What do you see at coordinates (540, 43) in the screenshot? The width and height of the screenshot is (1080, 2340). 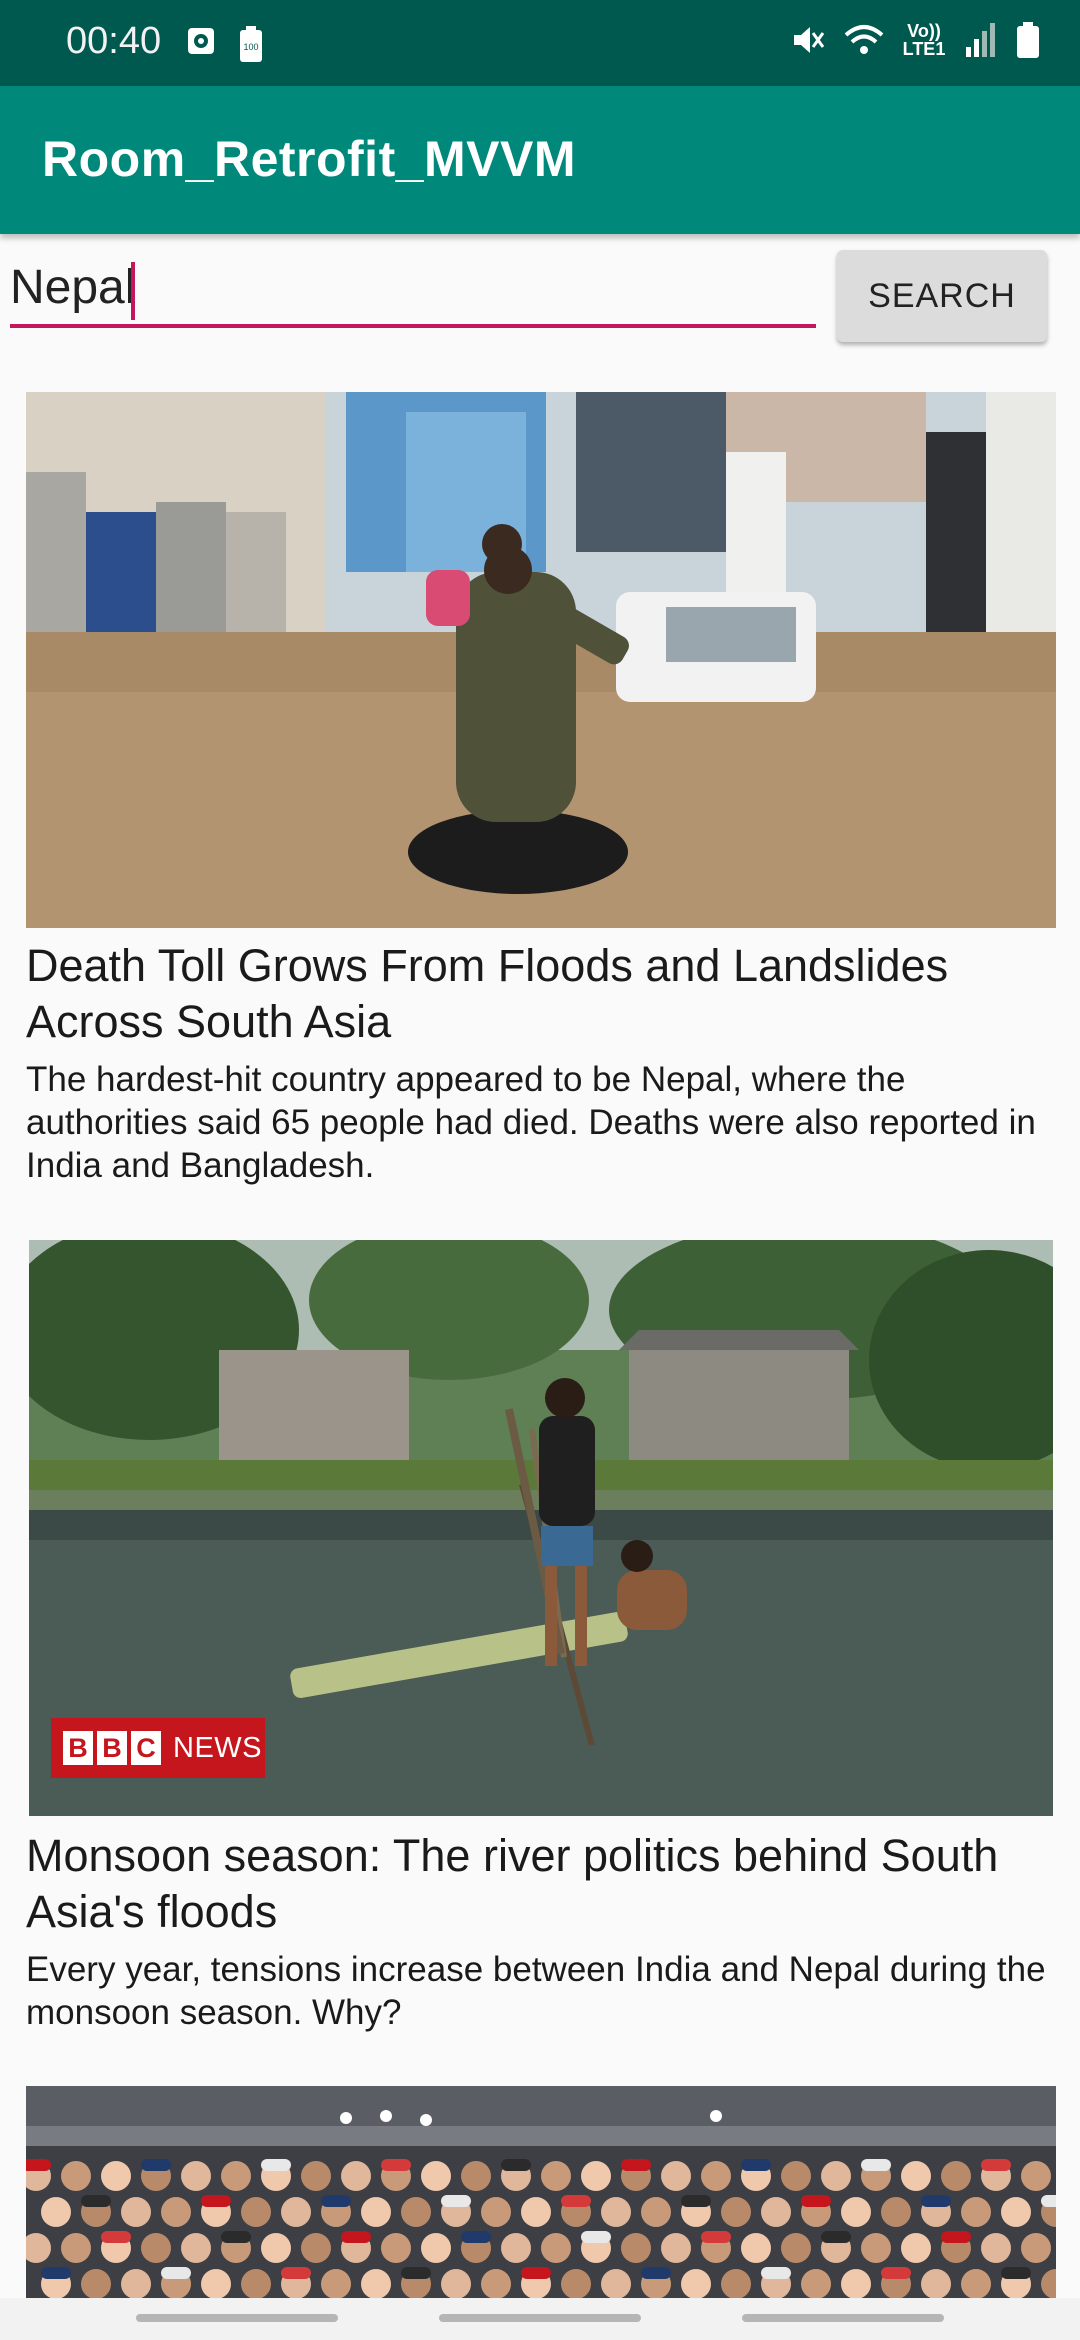 I see `status-bar: 00:40 100 Vo)) LTE1` at bounding box center [540, 43].